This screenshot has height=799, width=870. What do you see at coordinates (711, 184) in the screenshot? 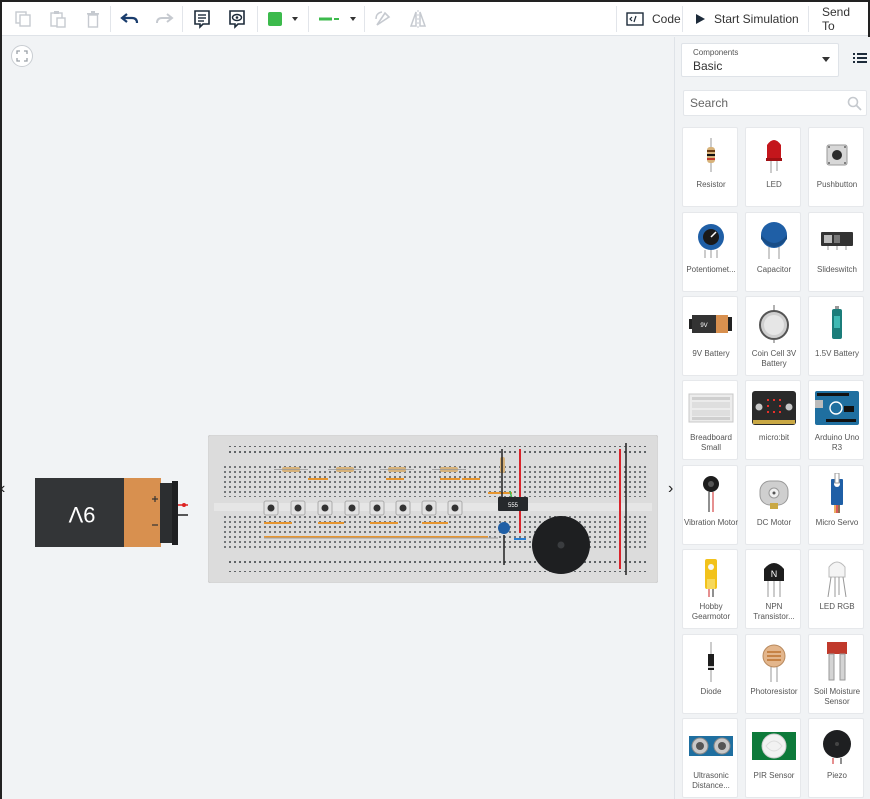
I see `component-label: Resistor` at bounding box center [711, 184].